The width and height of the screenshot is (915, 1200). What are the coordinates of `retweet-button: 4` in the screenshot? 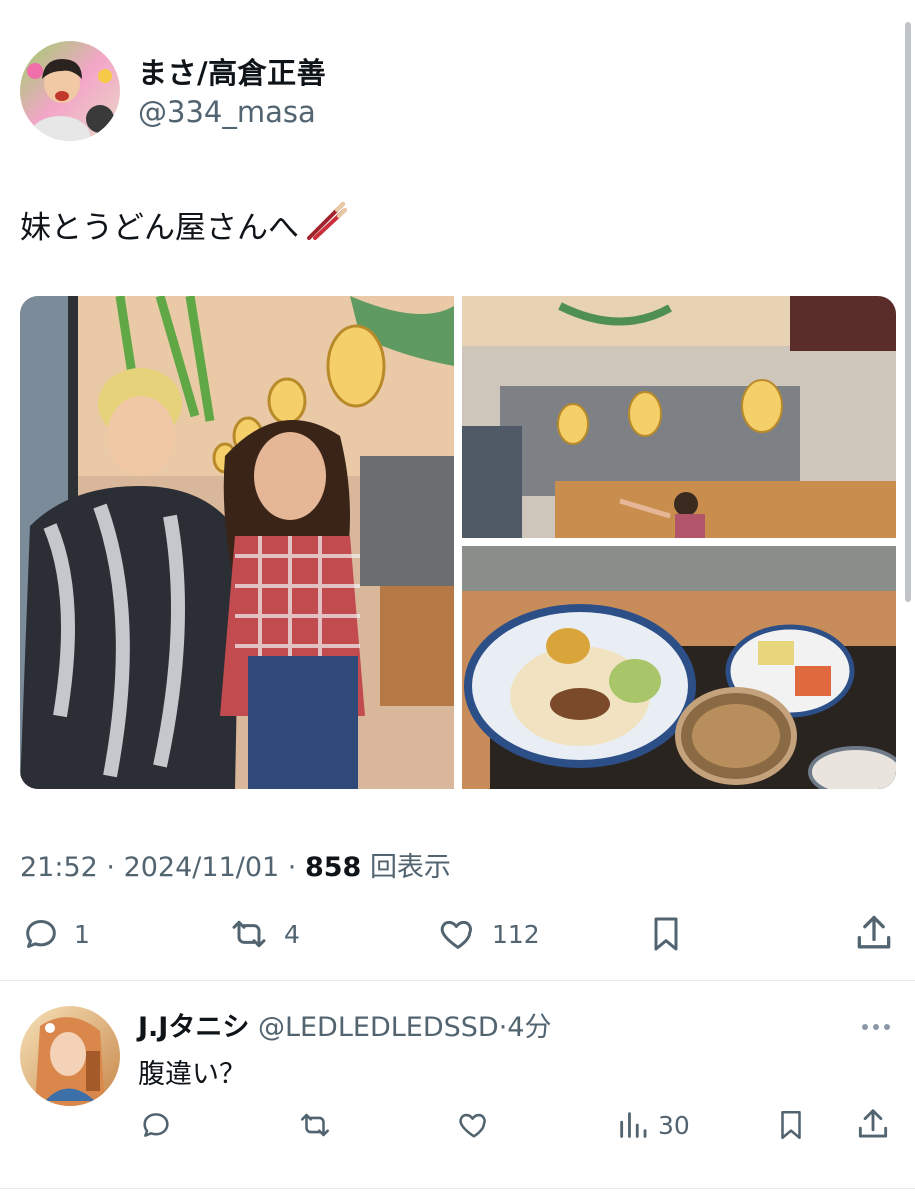 It's located at (263, 934).